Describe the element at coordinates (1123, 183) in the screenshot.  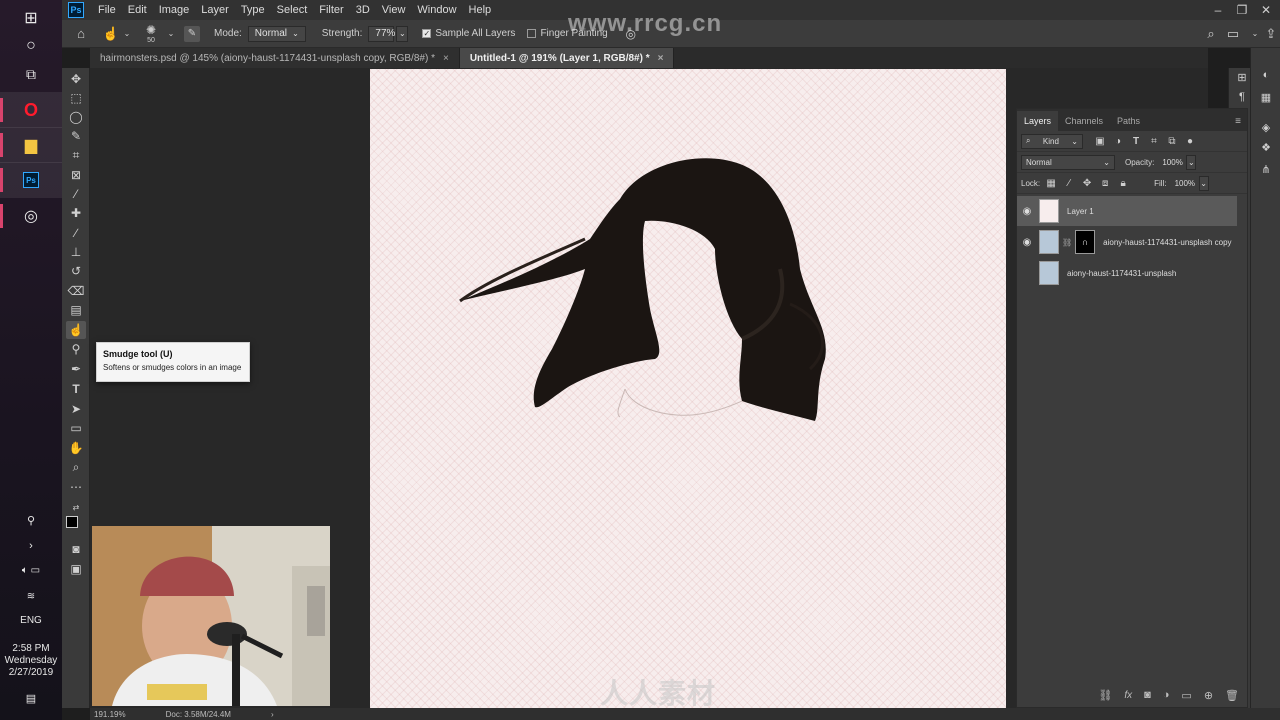
I see `lock-all-icon: 🔒︎` at that location.